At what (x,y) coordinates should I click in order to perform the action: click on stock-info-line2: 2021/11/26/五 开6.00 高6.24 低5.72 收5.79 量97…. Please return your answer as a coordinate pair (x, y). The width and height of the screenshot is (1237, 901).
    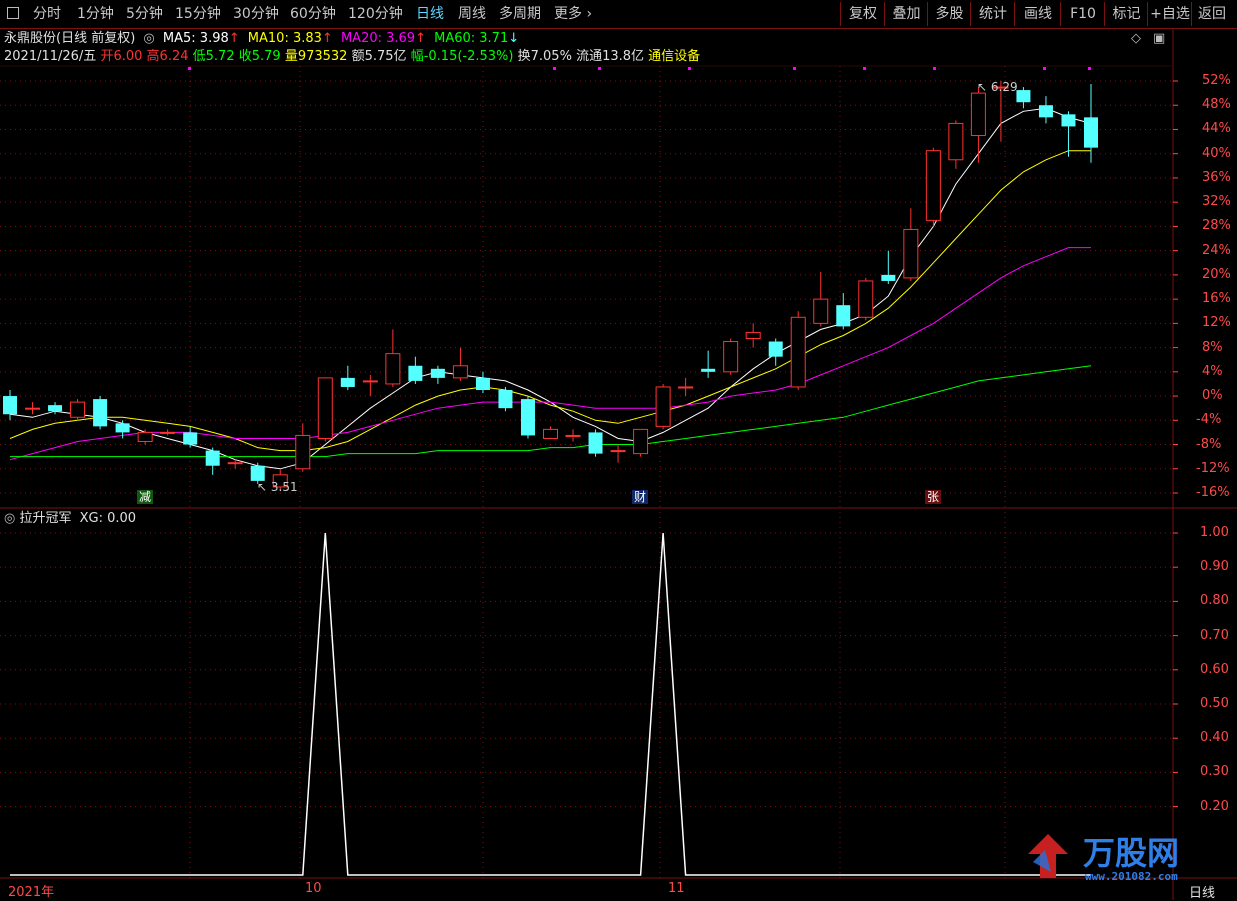
    Looking at the image, I should click on (352, 57).